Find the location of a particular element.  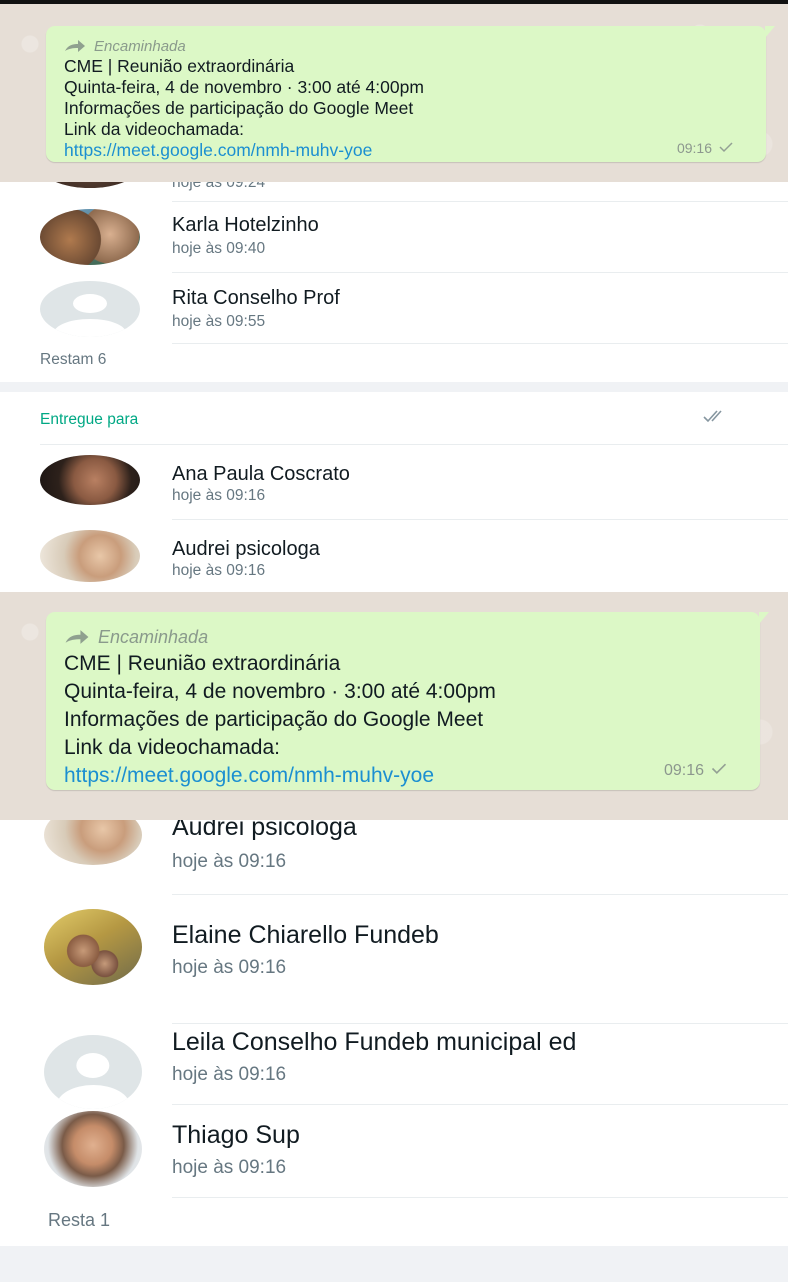

contact-row: Rita Conselho Prof hoje às 09:55 is located at coordinates (394, 308).